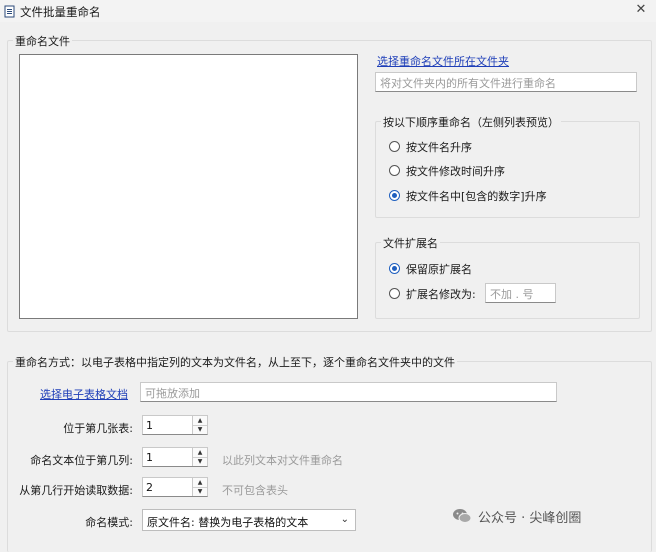 Image resolution: width=656 pixels, height=552 pixels. I want to click on radio-sort-by-mtime, so click(394, 170).